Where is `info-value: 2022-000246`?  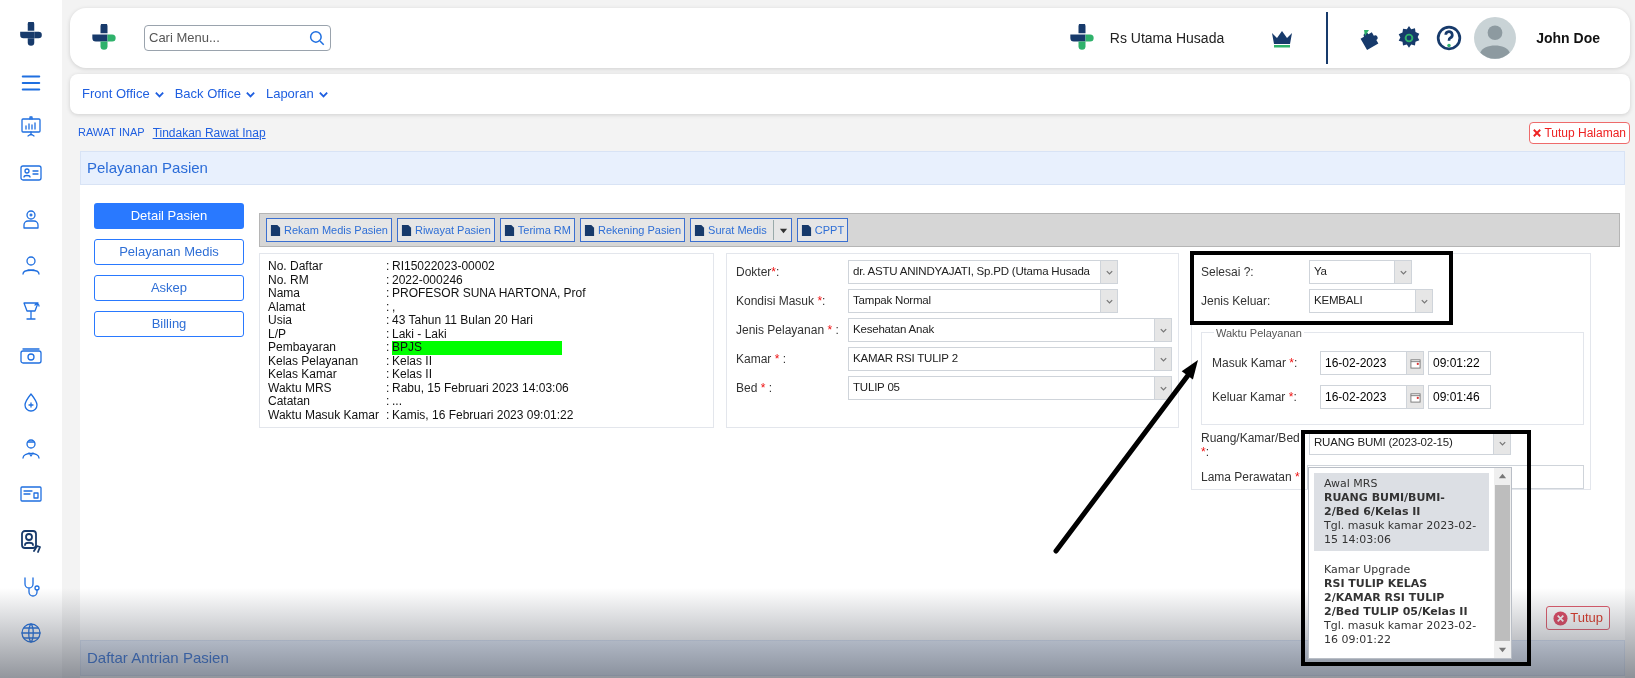 info-value: 2022-000246 is located at coordinates (427, 280).